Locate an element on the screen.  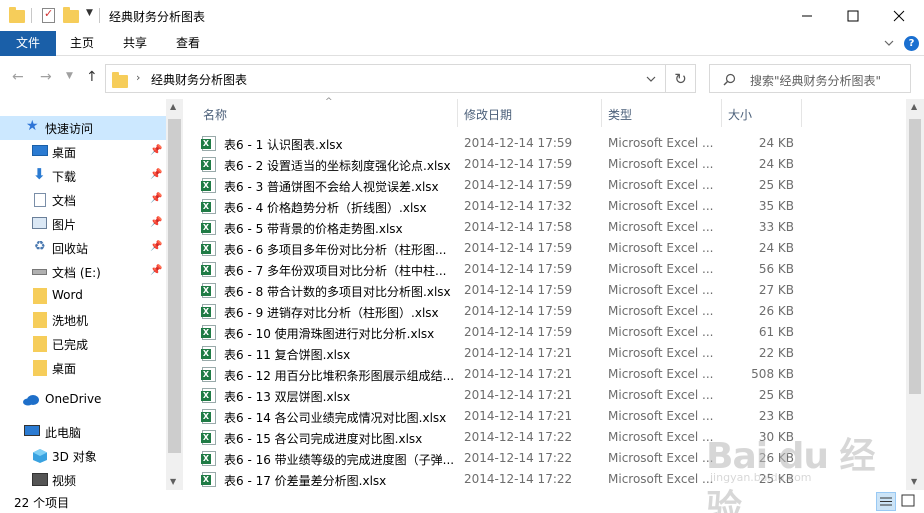
sidebar-item-videos: 视频 is located at coordinates (83, 480).